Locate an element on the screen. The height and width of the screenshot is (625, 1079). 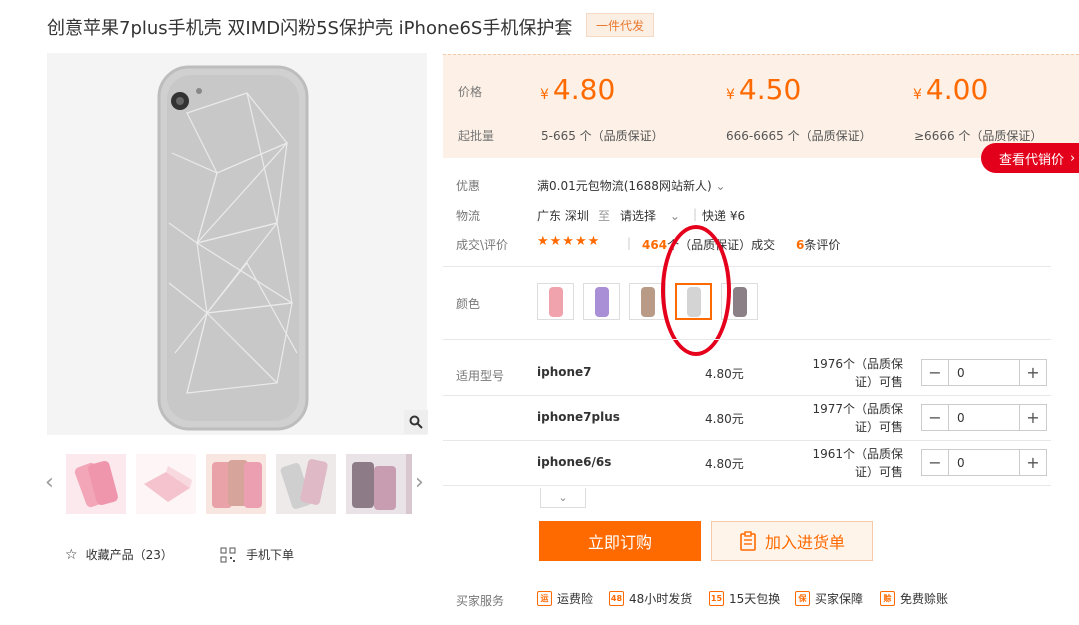
shield-icon: 保 is located at coordinates (802, 598).